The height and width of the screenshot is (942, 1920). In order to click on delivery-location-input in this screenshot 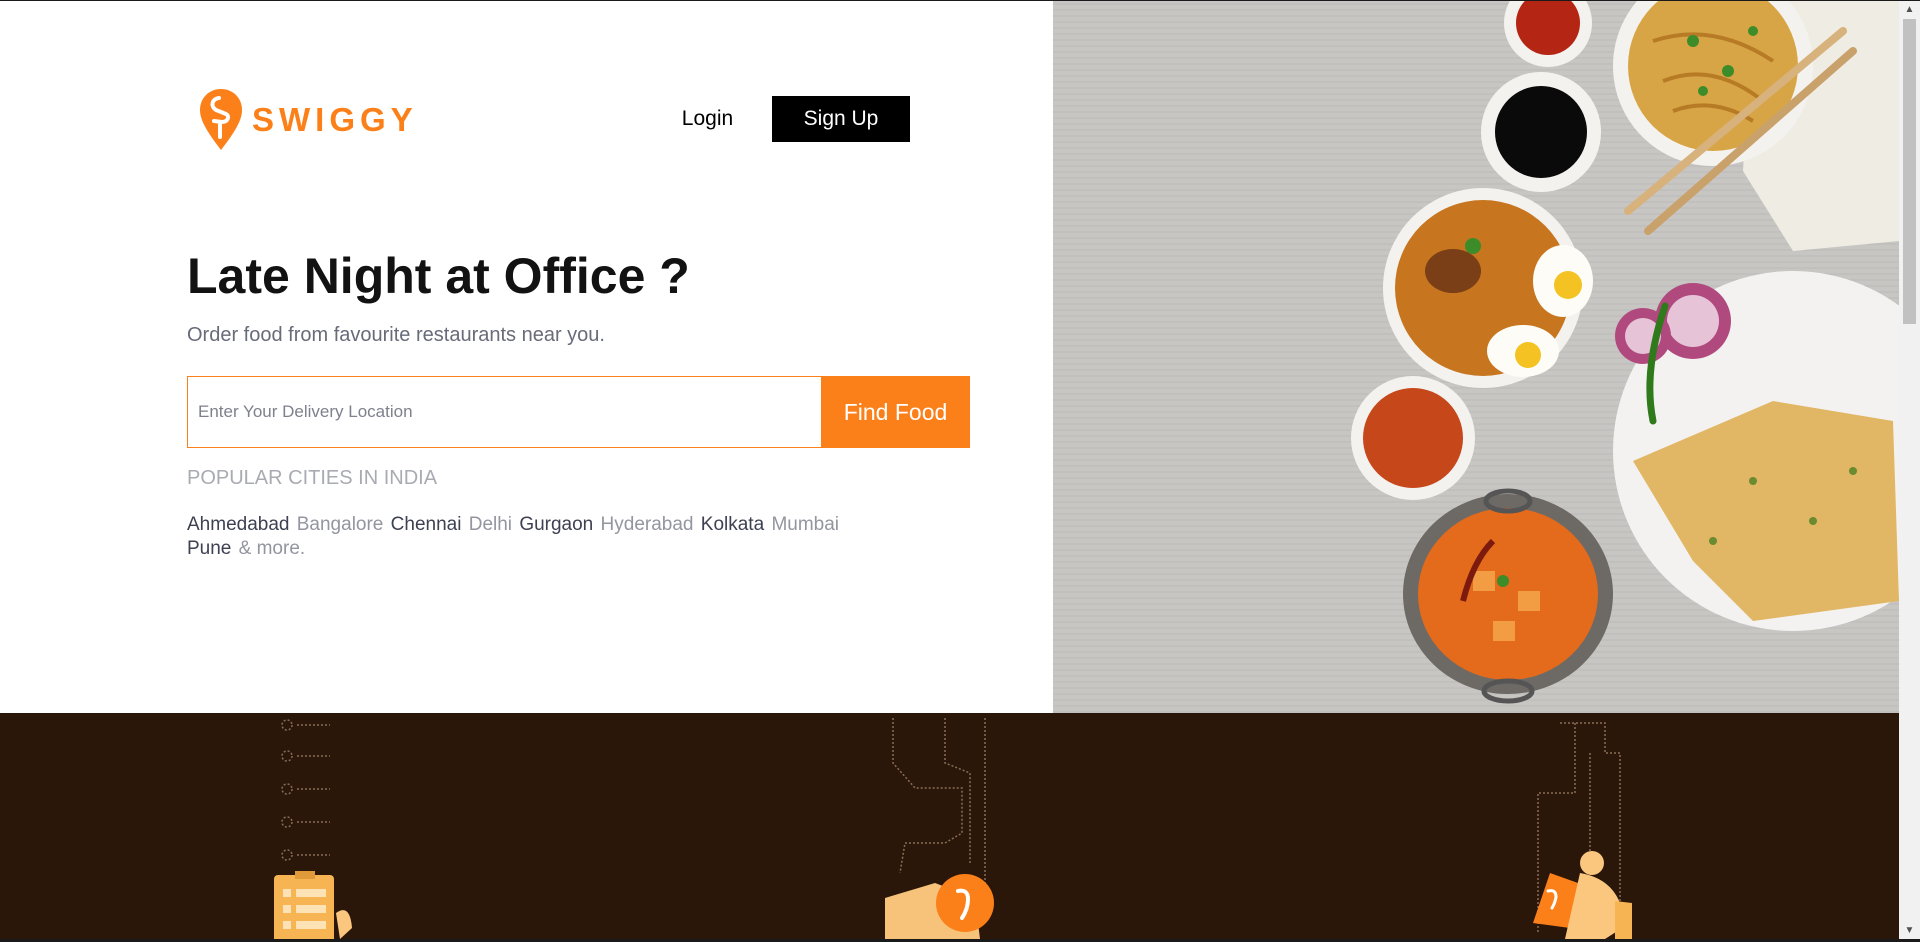, I will do `click(504, 412)`.